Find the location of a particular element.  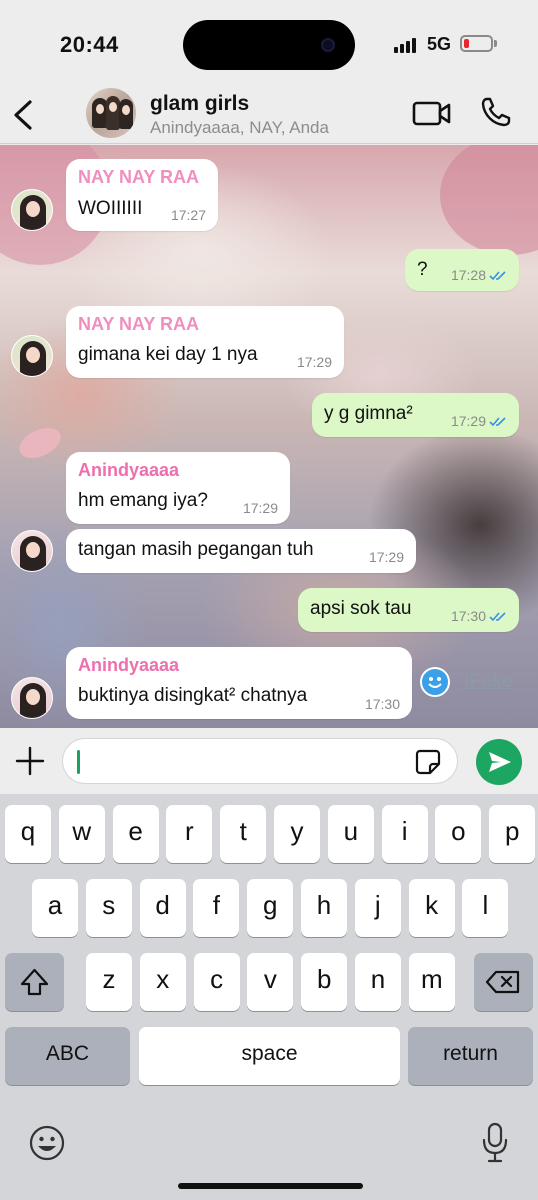

network-type: 5G is located at coordinates (439, 44).